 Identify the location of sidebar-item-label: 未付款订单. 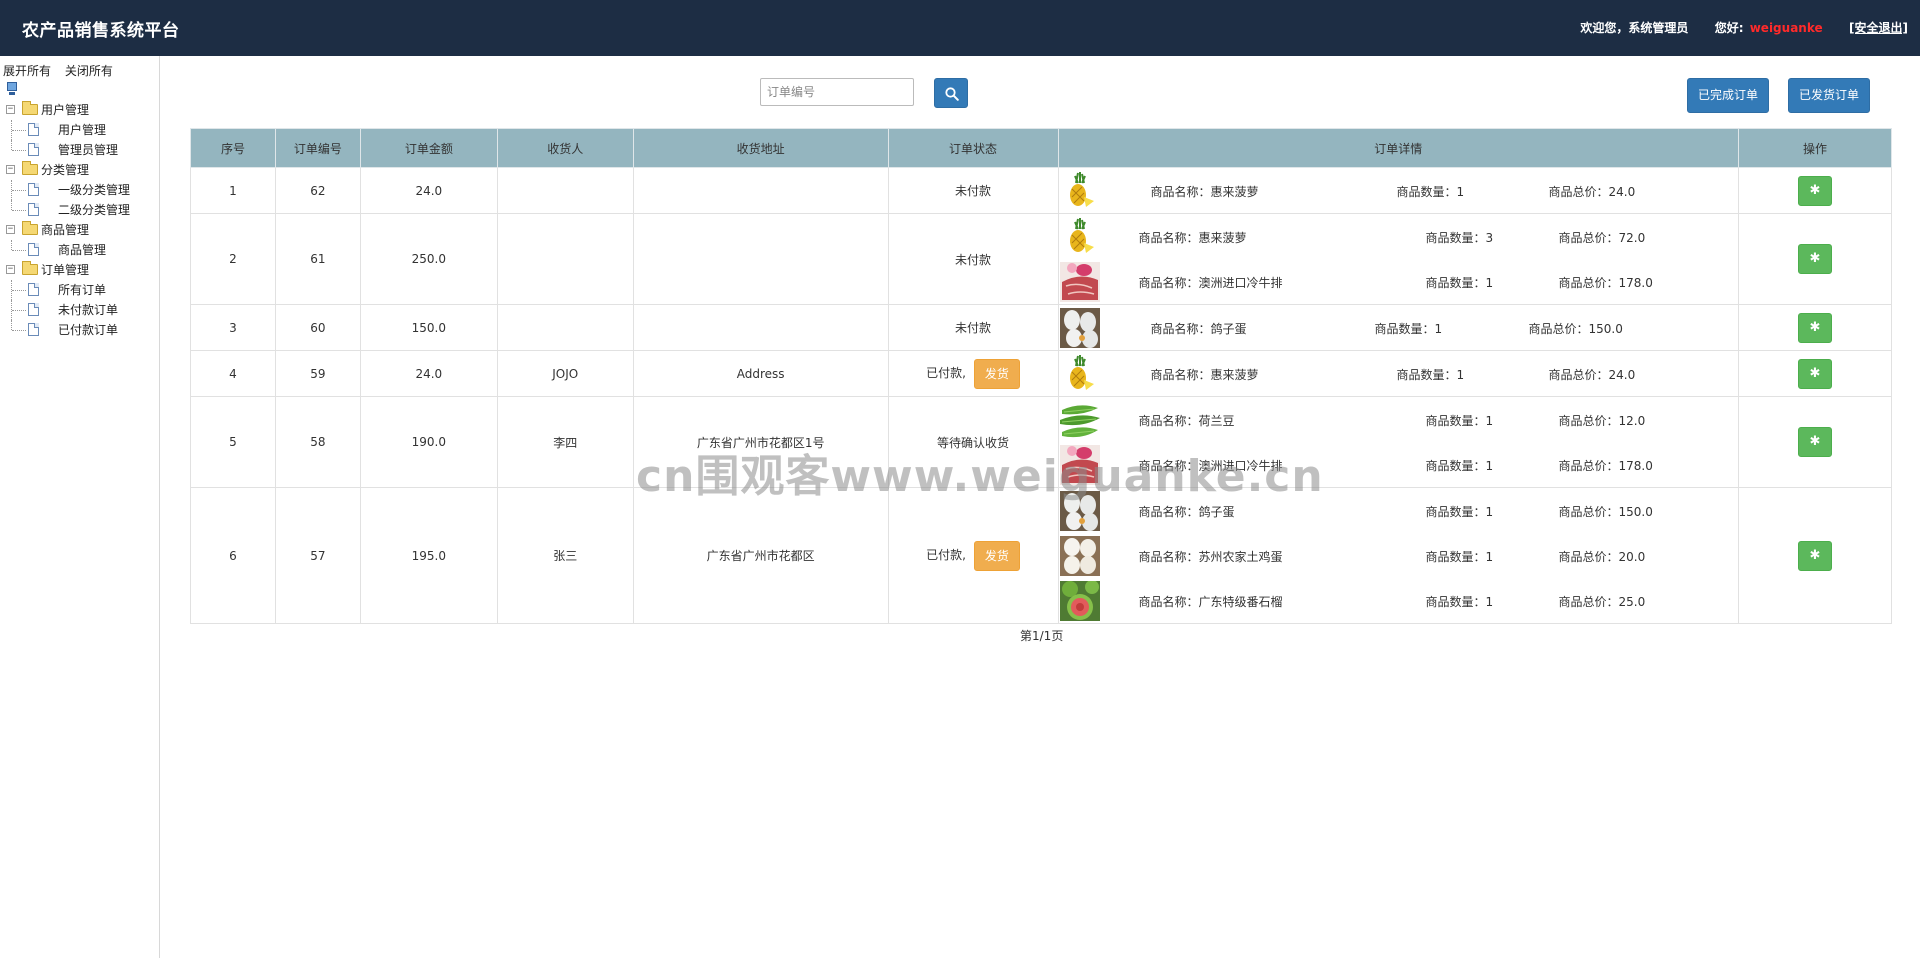
(88, 310).